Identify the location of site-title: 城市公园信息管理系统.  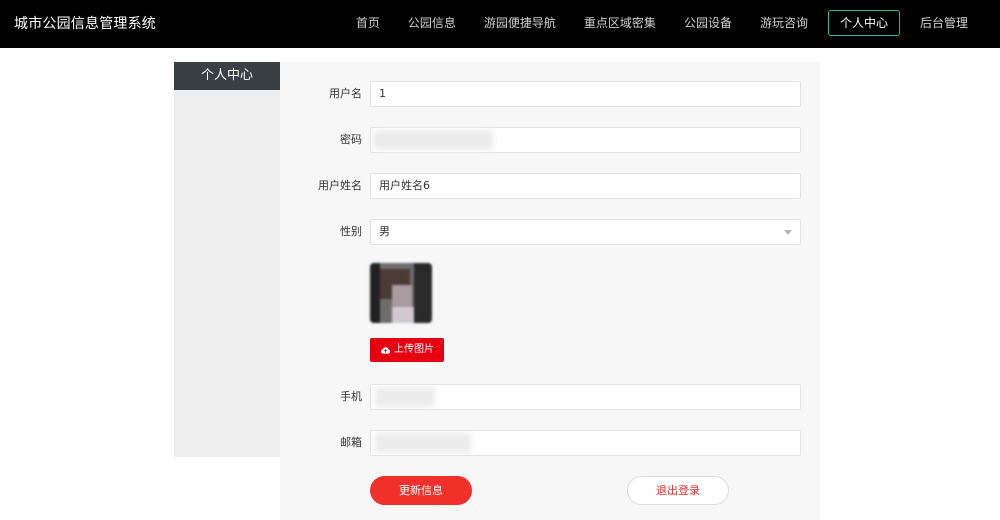
(85, 24).